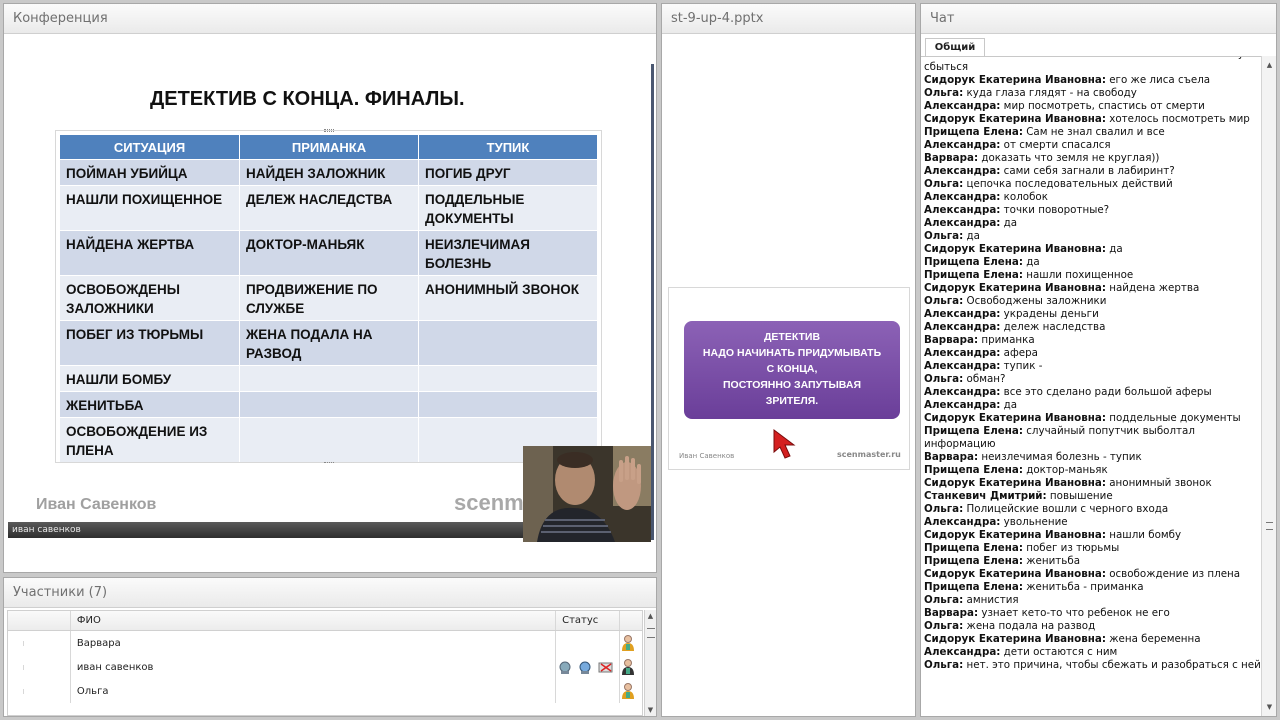  What do you see at coordinates (1092, 223) in the screenshot?
I see `chat-message: Александра: да` at bounding box center [1092, 223].